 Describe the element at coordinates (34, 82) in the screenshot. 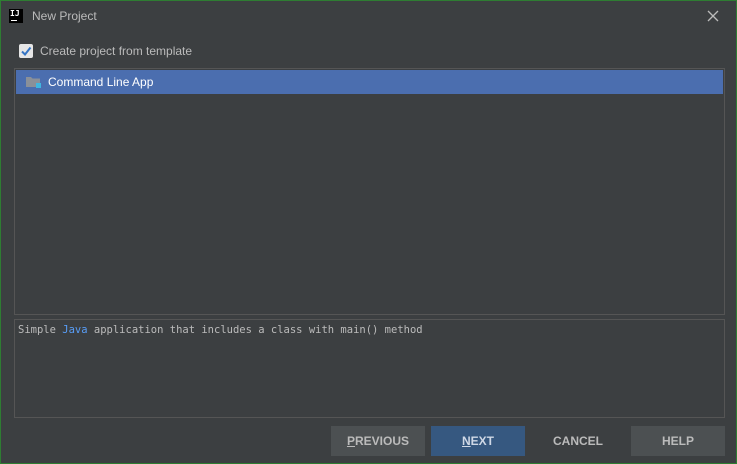

I see `folder-icon` at that location.